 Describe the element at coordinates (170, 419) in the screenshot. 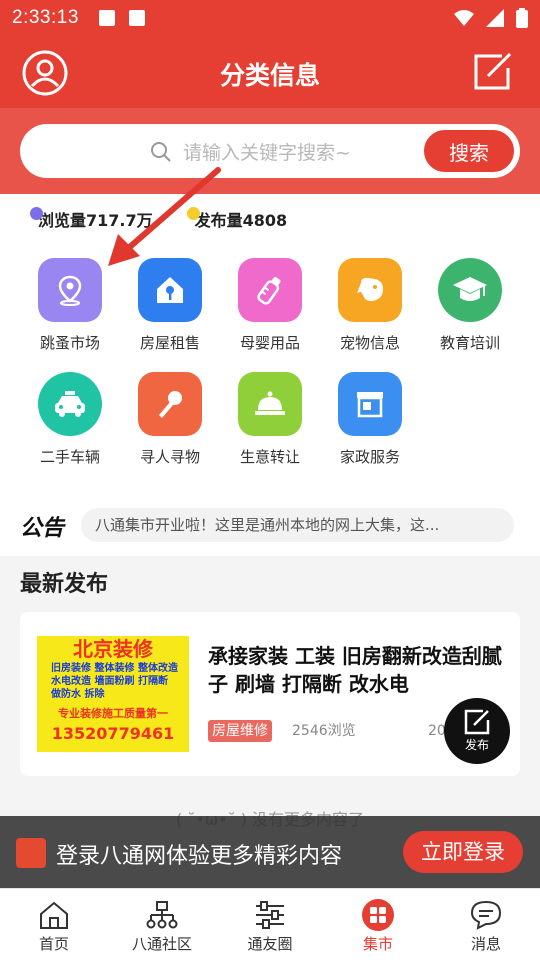

I see `category-lost-found: 寻人寻物` at that location.